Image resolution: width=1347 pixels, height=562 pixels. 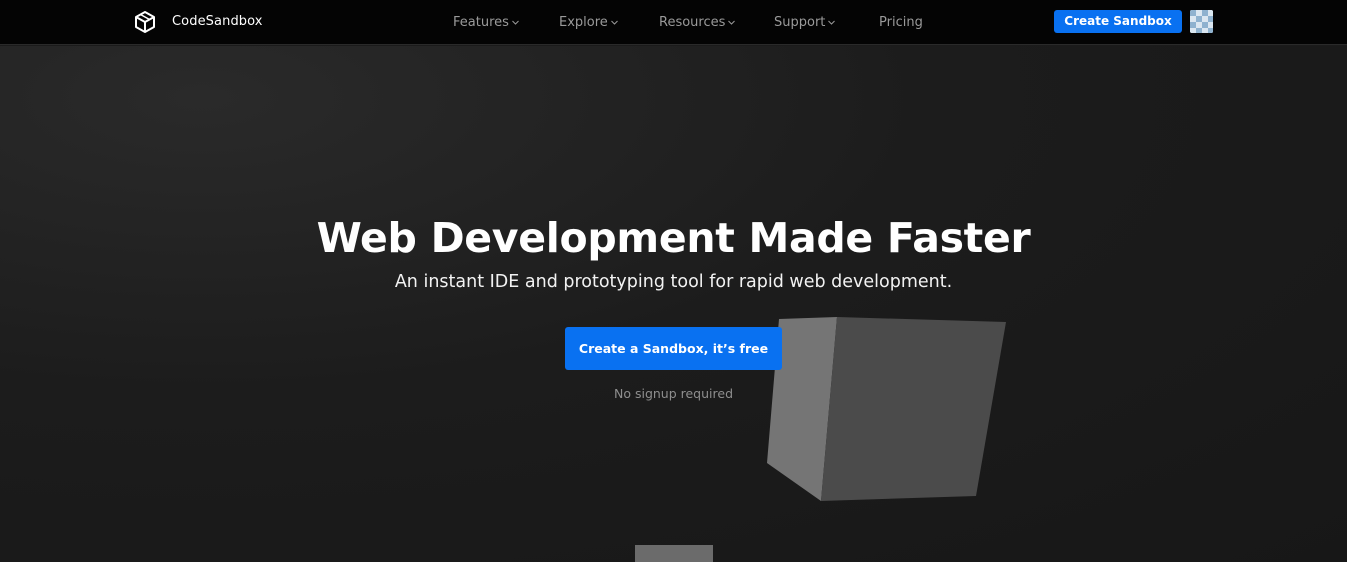 I want to click on nav-pricing: Pricing, so click(x=901, y=22).